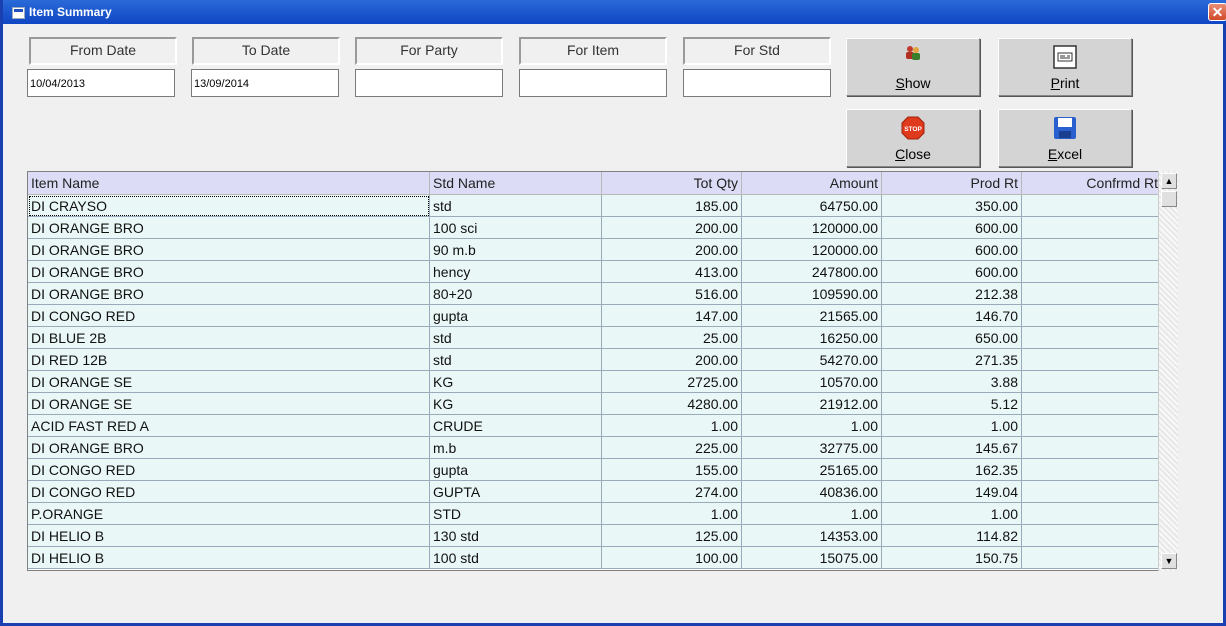  What do you see at coordinates (951, 183) in the screenshot?
I see `column-header-prod-rt: Prod Rt` at bounding box center [951, 183].